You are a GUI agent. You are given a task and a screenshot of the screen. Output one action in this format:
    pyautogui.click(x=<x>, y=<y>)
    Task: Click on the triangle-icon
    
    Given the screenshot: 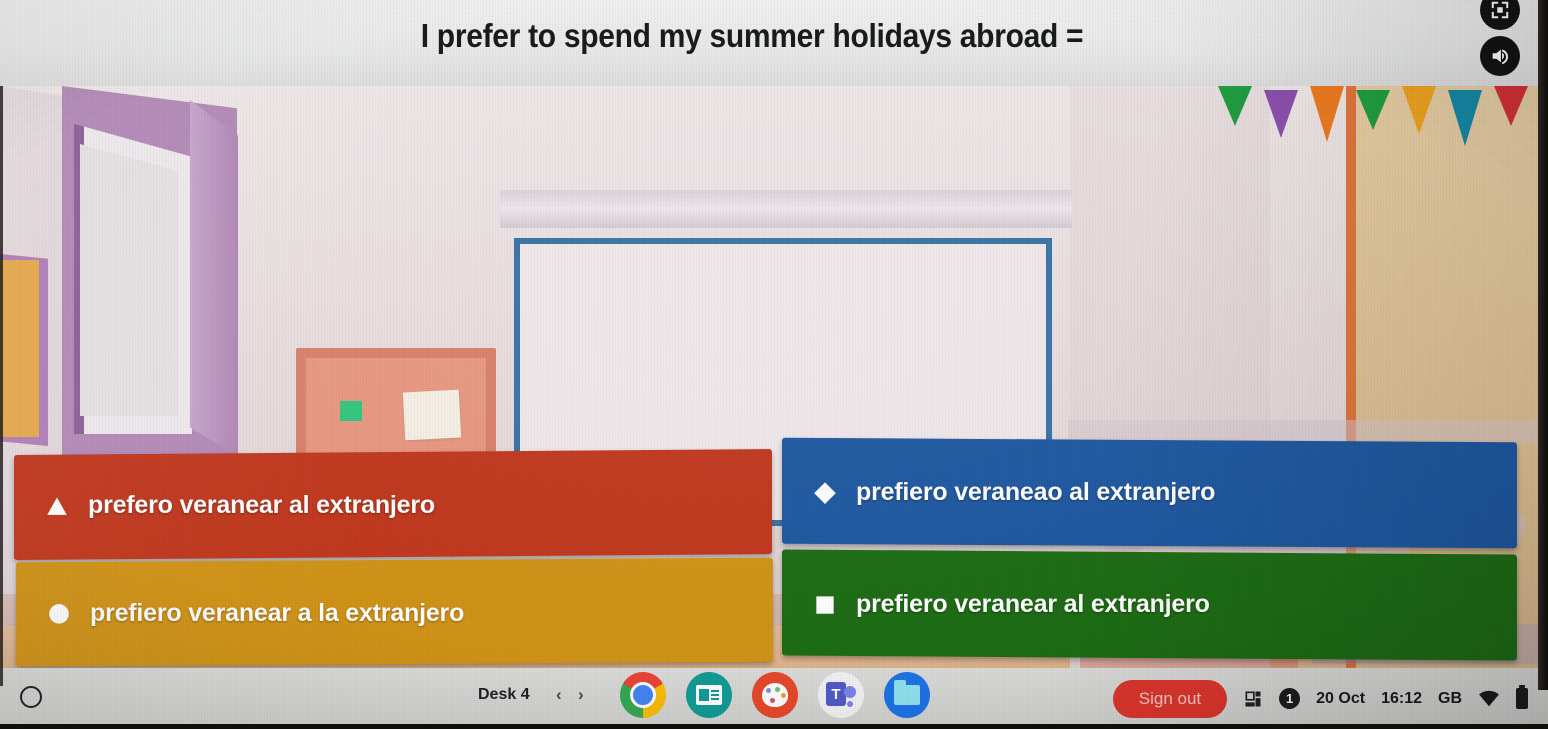 What is the action you would take?
    pyautogui.click(x=57, y=506)
    